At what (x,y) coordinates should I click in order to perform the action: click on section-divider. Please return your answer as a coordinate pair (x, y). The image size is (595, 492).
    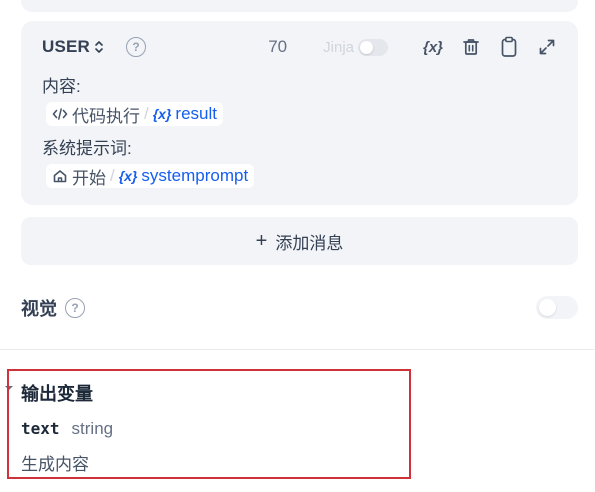
    Looking at the image, I should click on (297, 349).